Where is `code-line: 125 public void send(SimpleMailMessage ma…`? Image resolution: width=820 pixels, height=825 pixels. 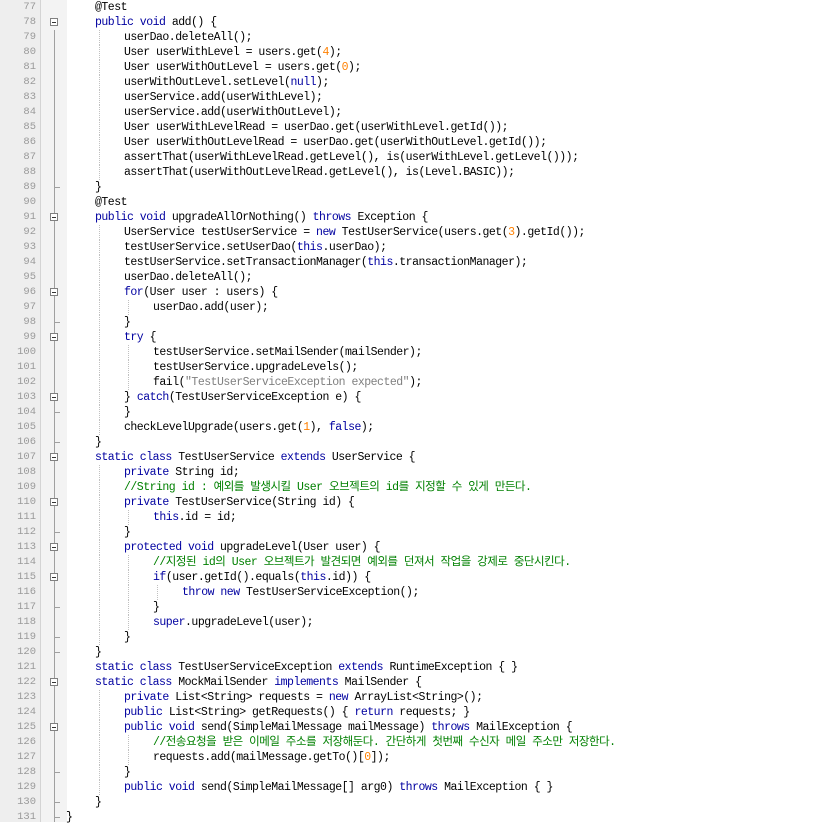 code-line: 125 public void send(SimpleMailMessage ma… is located at coordinates (410, 727).